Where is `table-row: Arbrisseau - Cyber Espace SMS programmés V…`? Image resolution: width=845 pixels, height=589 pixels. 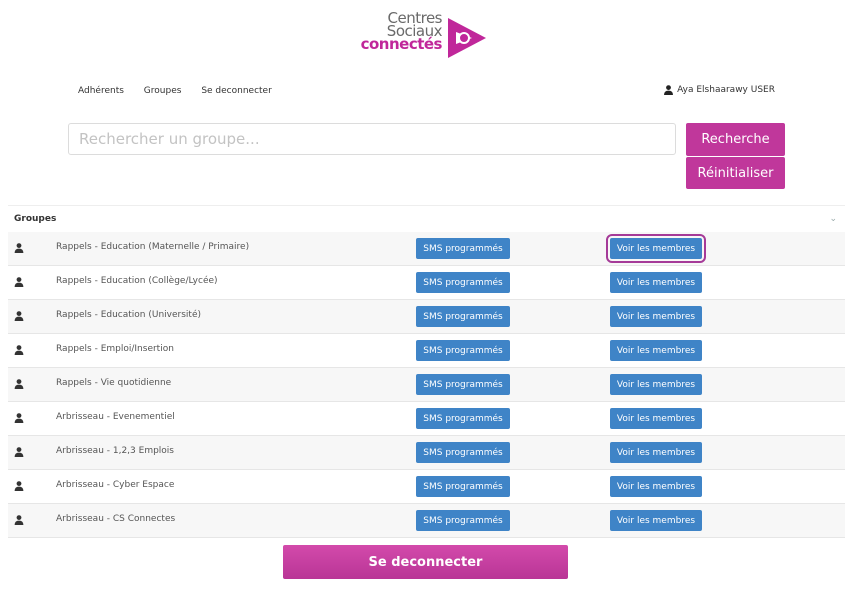
table-row: Arbrisseau - Cyber Espace SMS programmés V… is located at coordinates (426, 487).